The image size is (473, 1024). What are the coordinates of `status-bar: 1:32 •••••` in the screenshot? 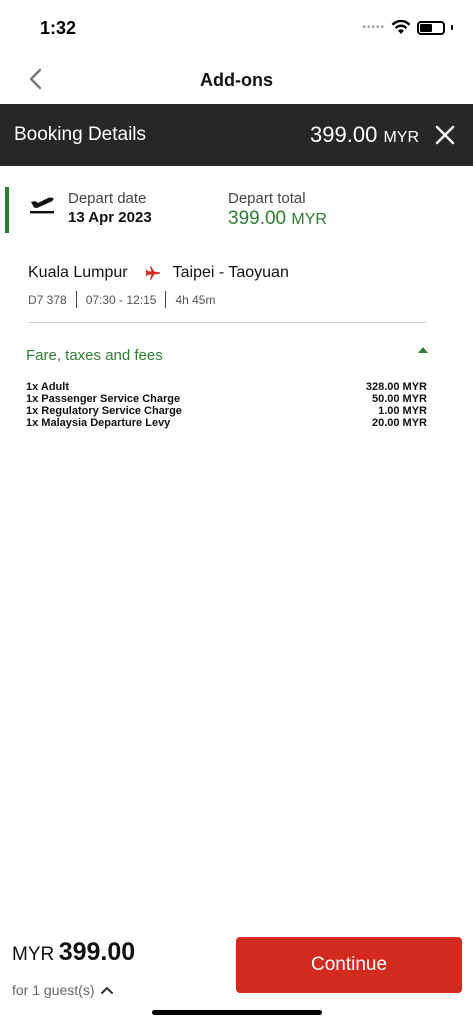 It's located at (236, 29).